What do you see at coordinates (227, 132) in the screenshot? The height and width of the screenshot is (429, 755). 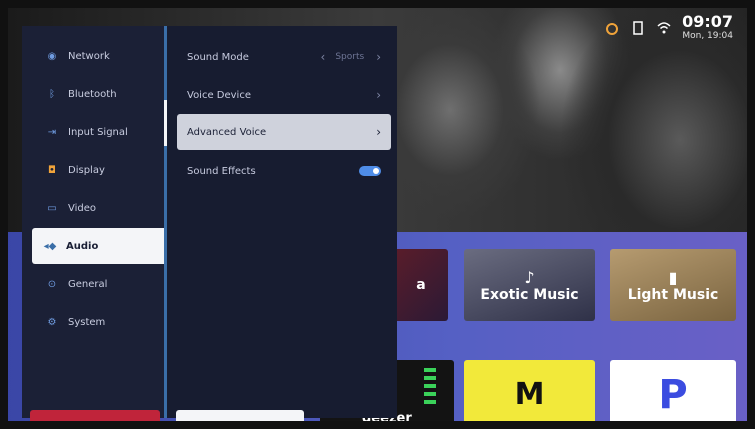 I see `option-label: Advanced Voice` at bounding box center [227, 132].